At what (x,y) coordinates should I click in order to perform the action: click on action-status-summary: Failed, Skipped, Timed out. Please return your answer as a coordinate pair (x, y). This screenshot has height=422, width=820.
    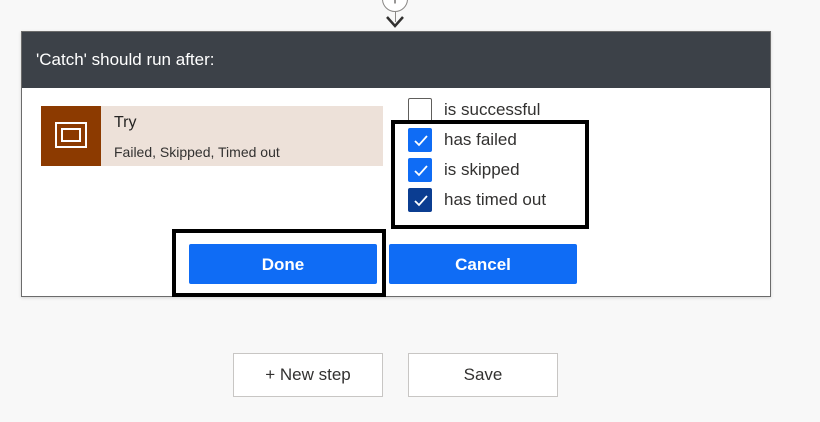
    Looking at the image, I should click on (197, 152).